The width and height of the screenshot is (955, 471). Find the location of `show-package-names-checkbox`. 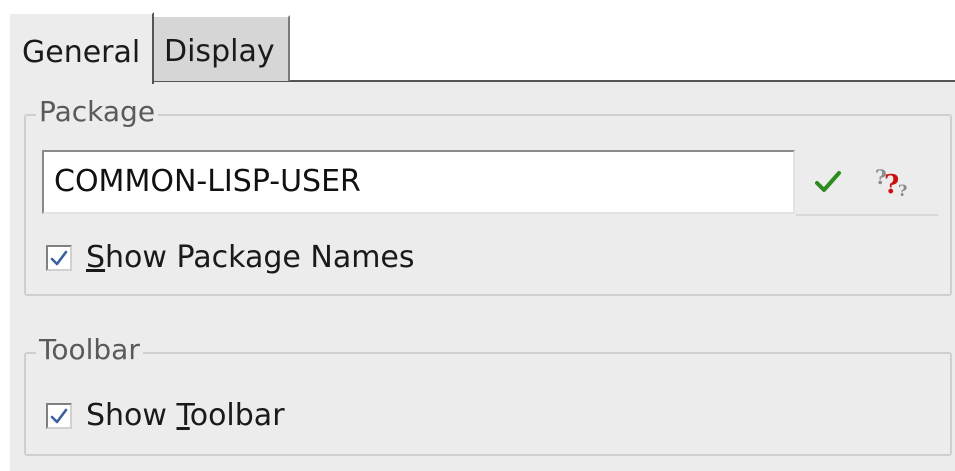

show-package-names-checkbox is located at coordinates (59, 258).